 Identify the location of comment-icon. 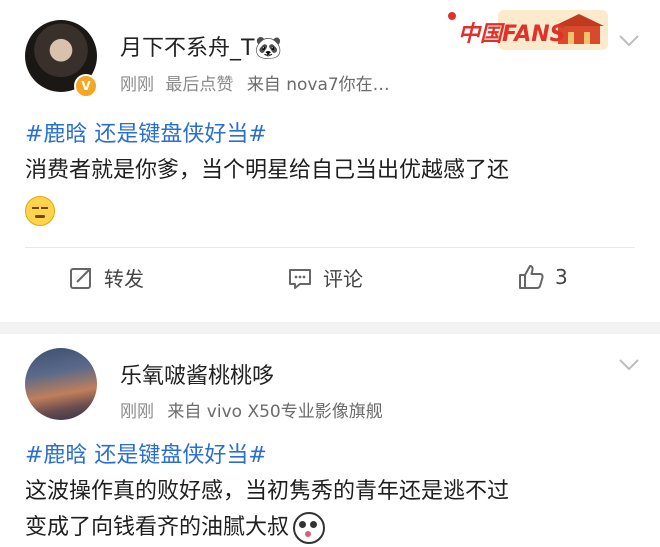
(300, 278).